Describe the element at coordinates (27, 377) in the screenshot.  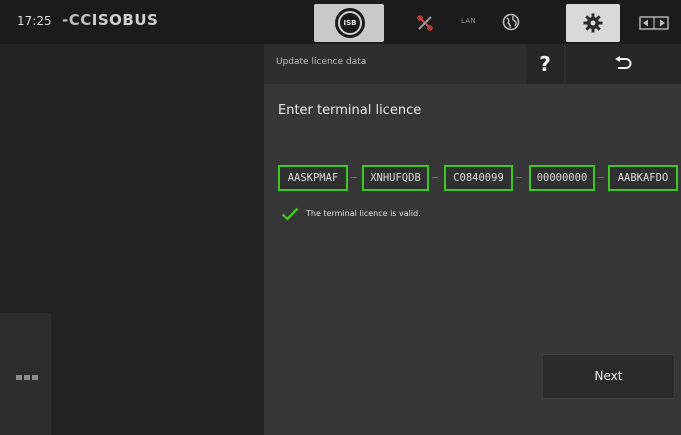
I see `menu-dots-icon` at that location.